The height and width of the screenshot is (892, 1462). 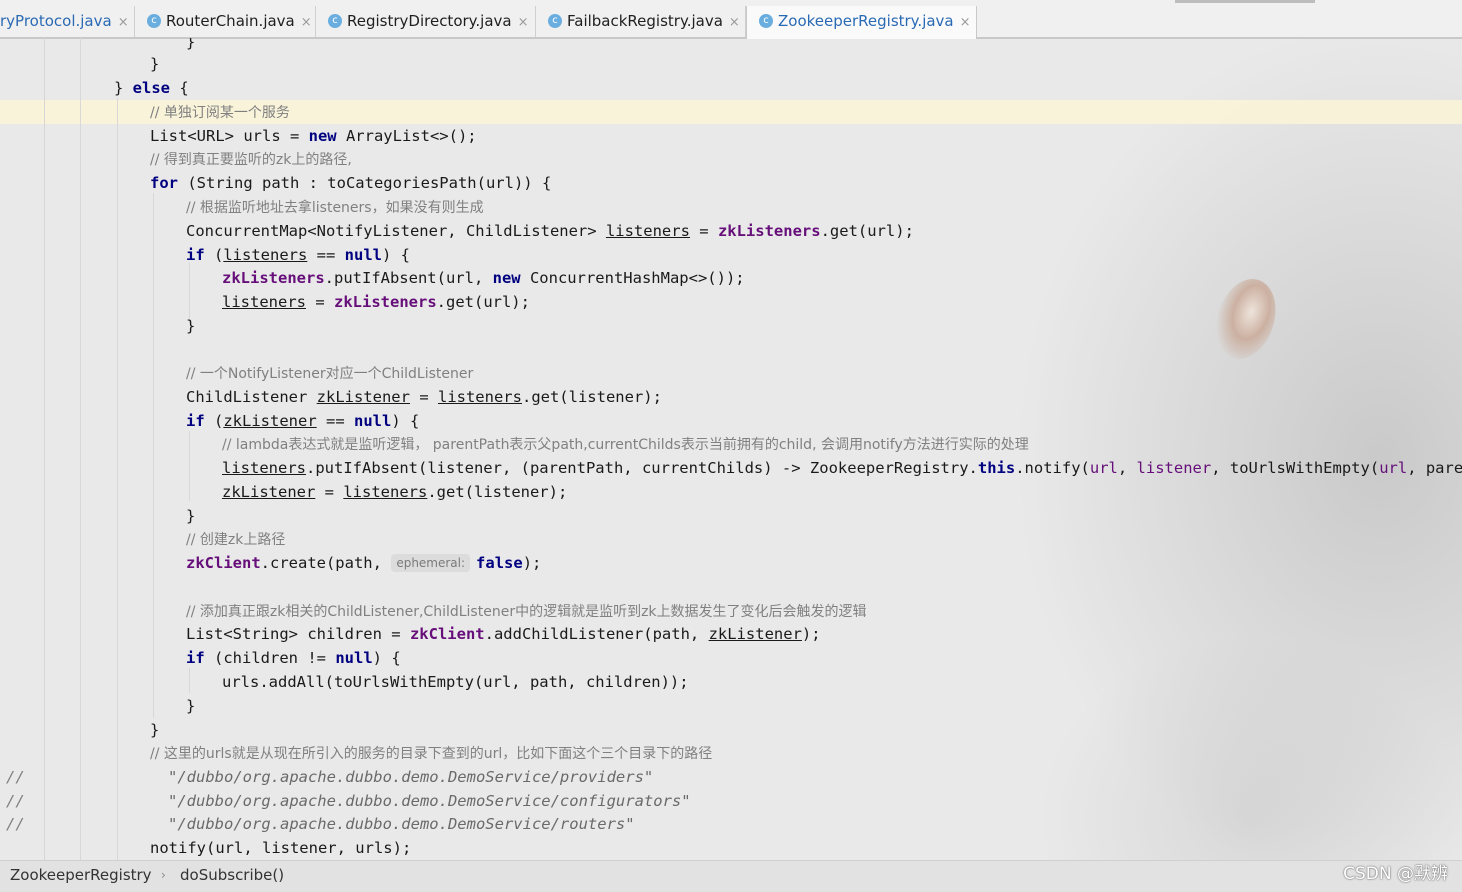 What do you see at coordinates (731, 876) in the screenshot?
I see `breadcrumb: ZookeeperRegistry › doSubscribe()` at bounding box center [731, 876].